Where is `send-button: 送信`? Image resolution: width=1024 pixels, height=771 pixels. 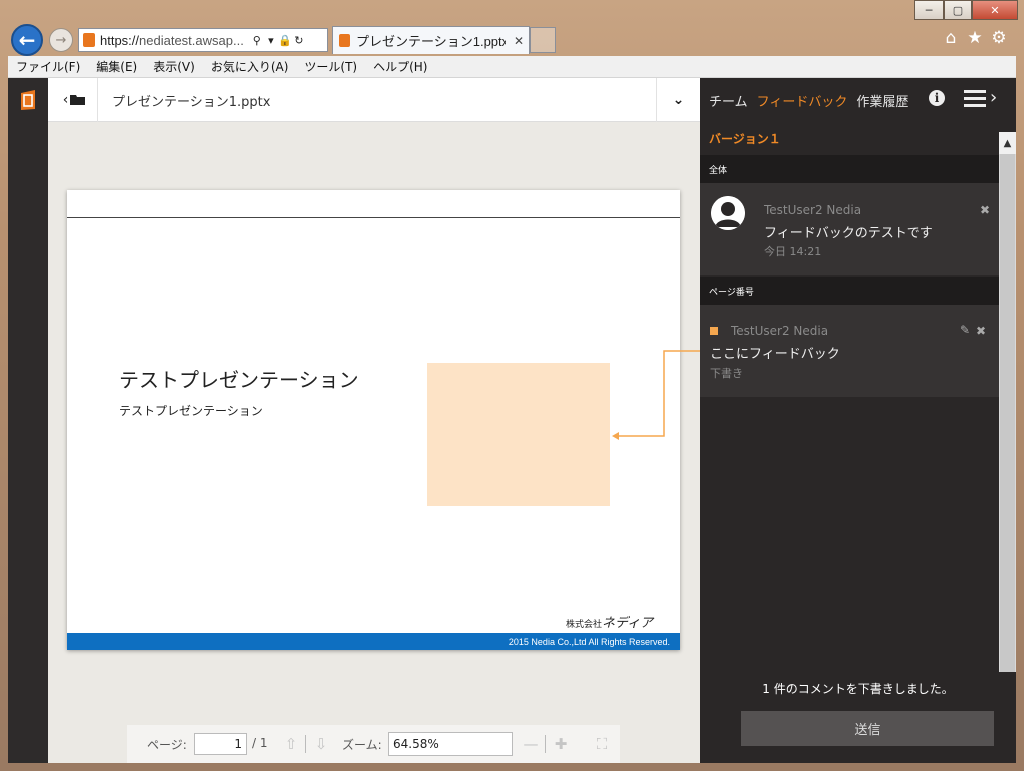
send-button: 送信 is located at coordinates (867, 728).